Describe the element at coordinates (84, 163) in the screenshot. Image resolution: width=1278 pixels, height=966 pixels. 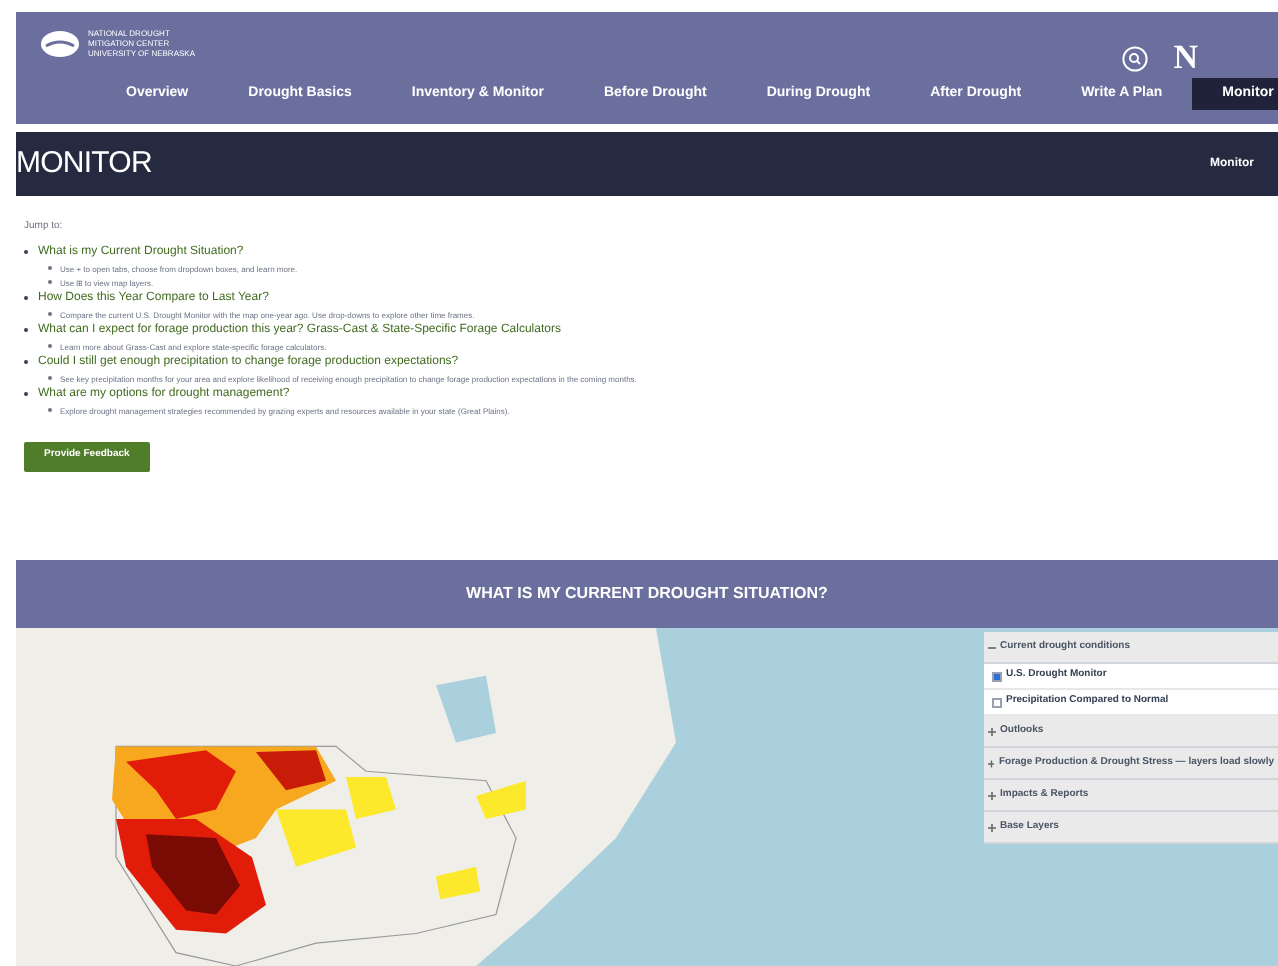
I see `page-title: MONITOR` at that location.